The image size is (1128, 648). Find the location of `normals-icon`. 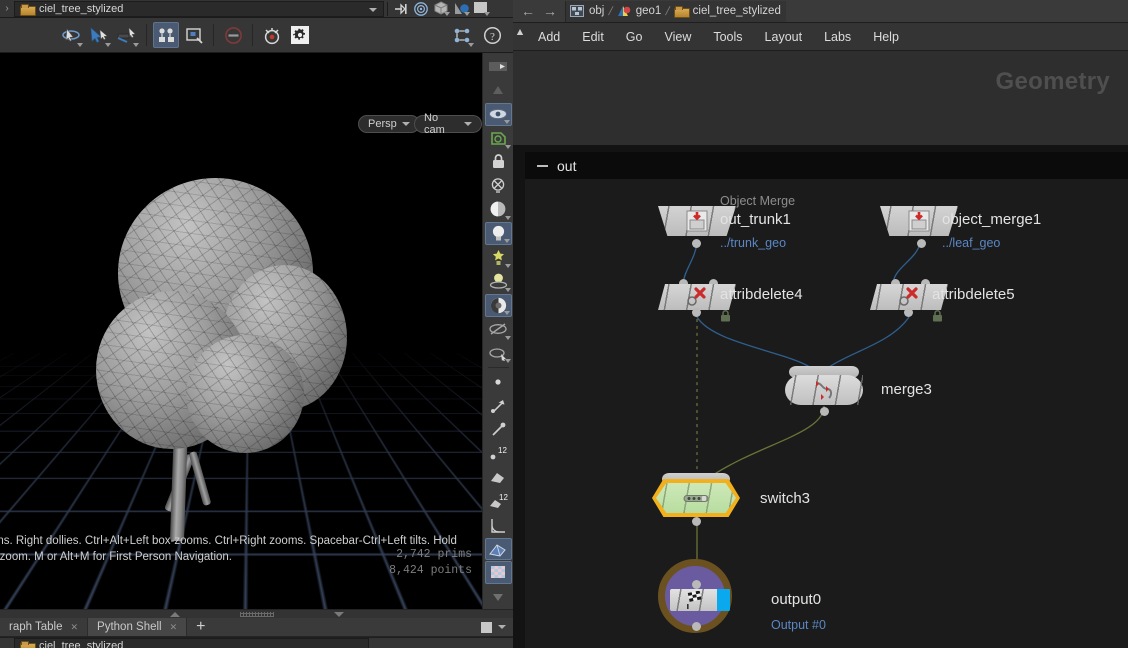

normals-icon is located at coordinates (498, 405).